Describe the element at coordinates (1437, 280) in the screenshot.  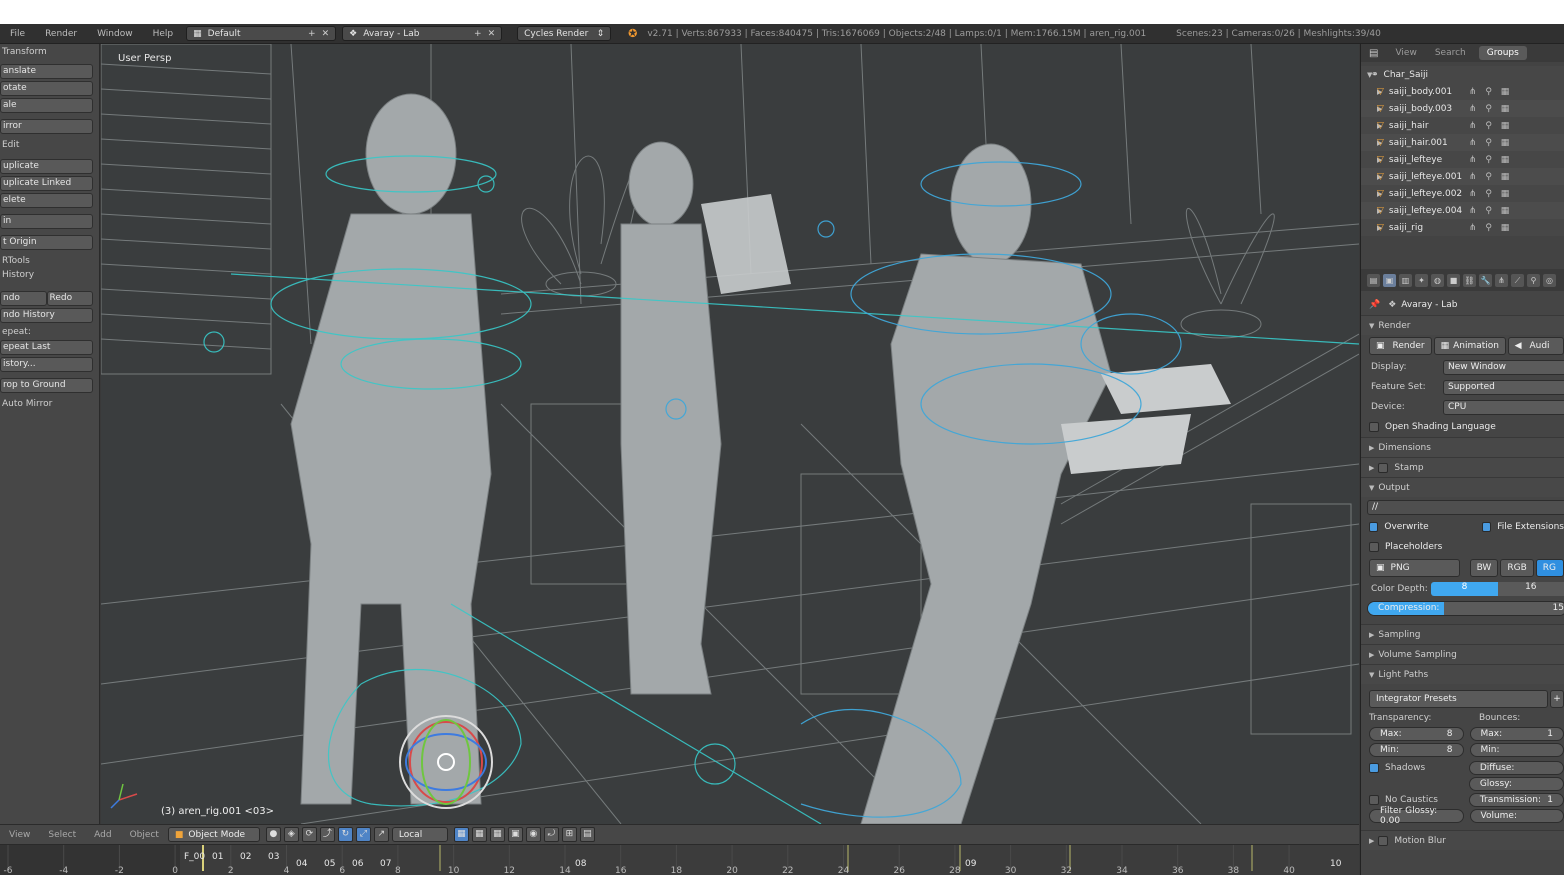
I see `world-tab-icon: ◍` at that location.